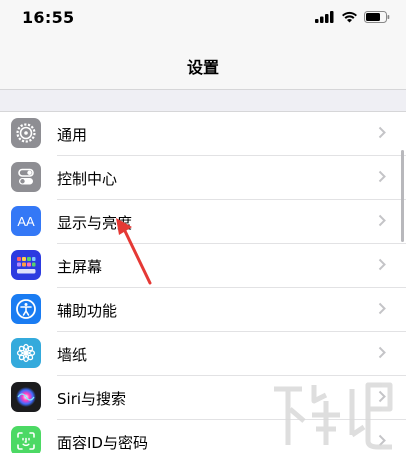 The width and height of the screenshot is (406, 453). I want to click on settings-row-wallpaper: 墙纸, so click(203, 354).